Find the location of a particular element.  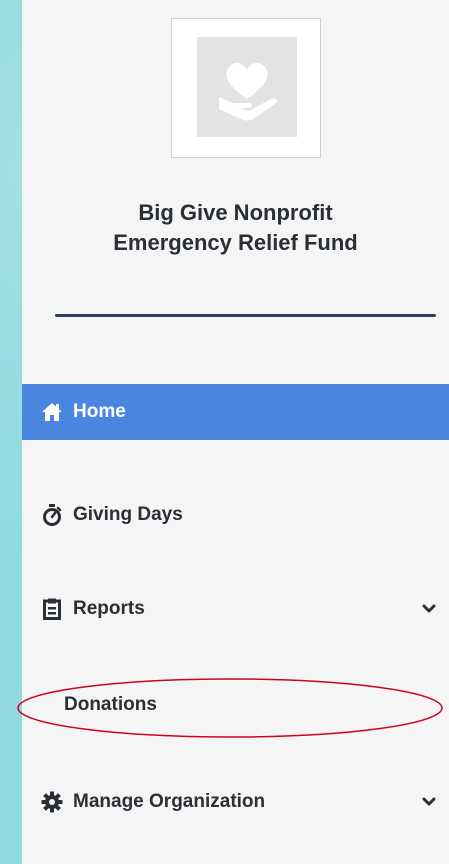

divider is located at coordinates (245, 315).